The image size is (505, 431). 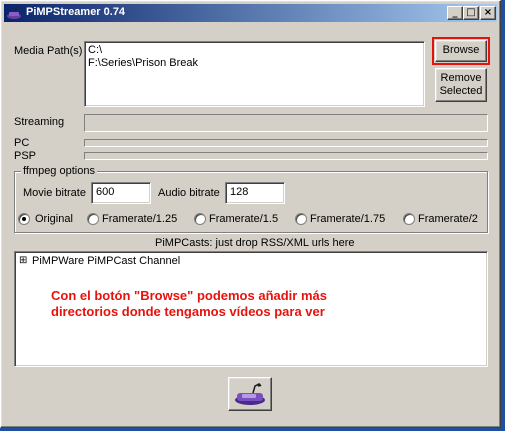 I want to click on pimpcast-channel-item: PiMPWare PiMPCast Channel, so click(x=106, y=261).